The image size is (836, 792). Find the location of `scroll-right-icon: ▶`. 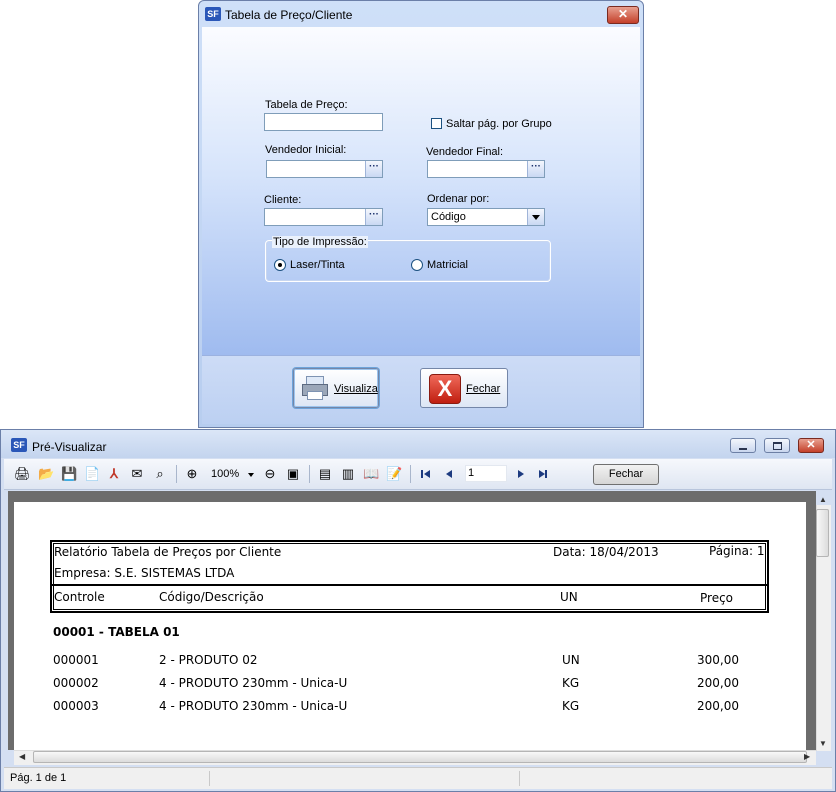

scroll-right-icon: ▶ is located at coordinates (807, 756).